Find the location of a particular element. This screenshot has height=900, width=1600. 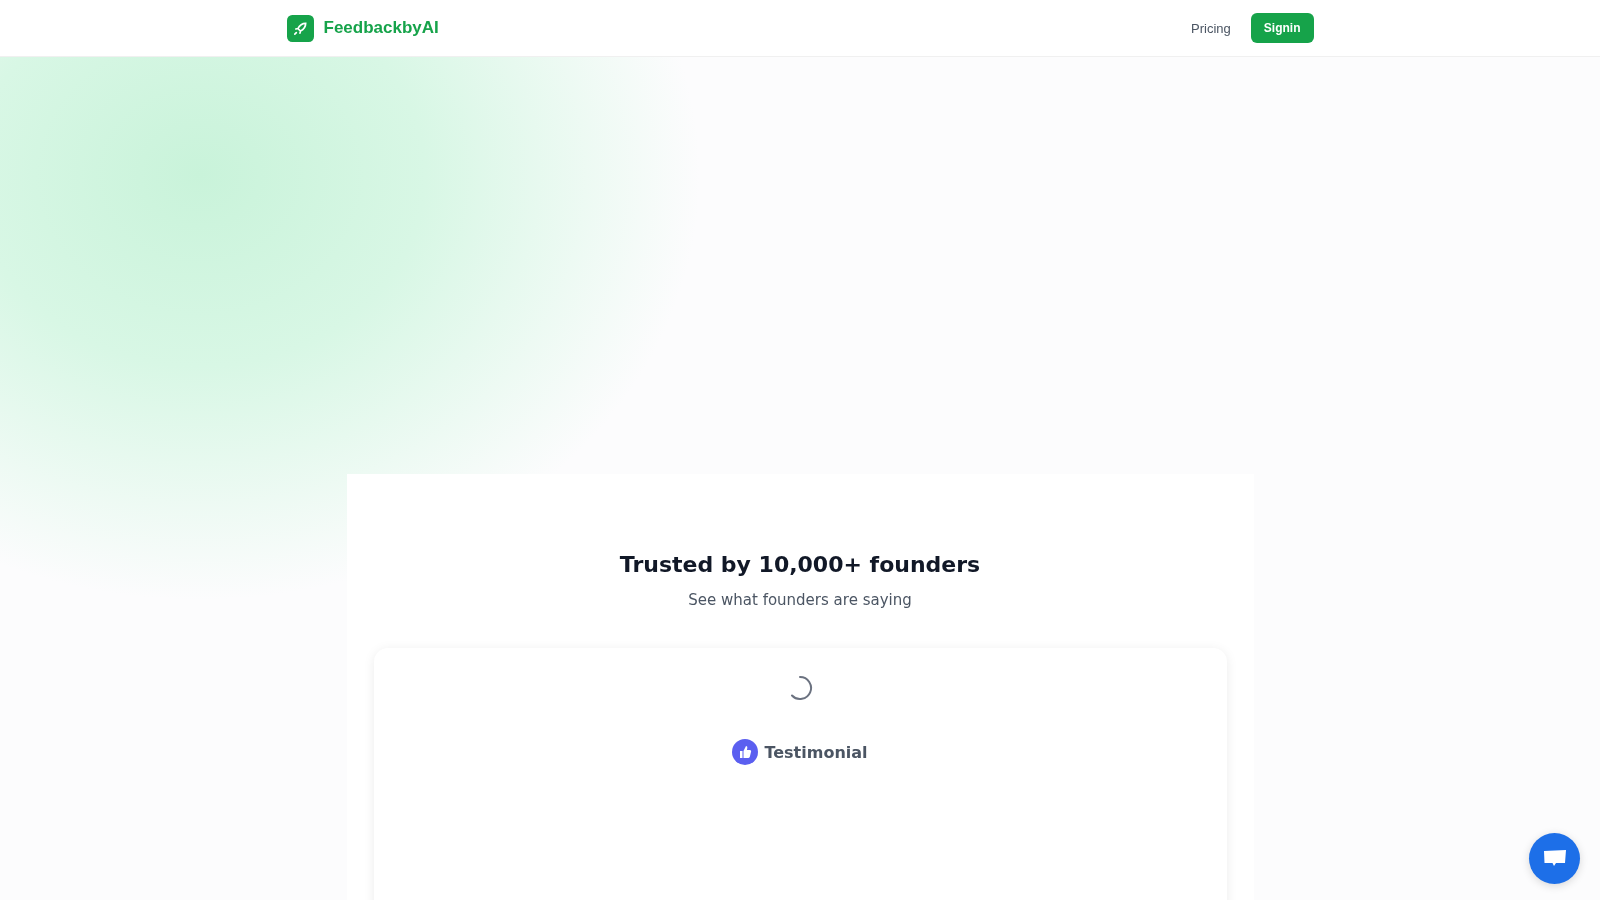

section-heading: Trusted by 10,000+ founders is located at coordinates (800, 564).